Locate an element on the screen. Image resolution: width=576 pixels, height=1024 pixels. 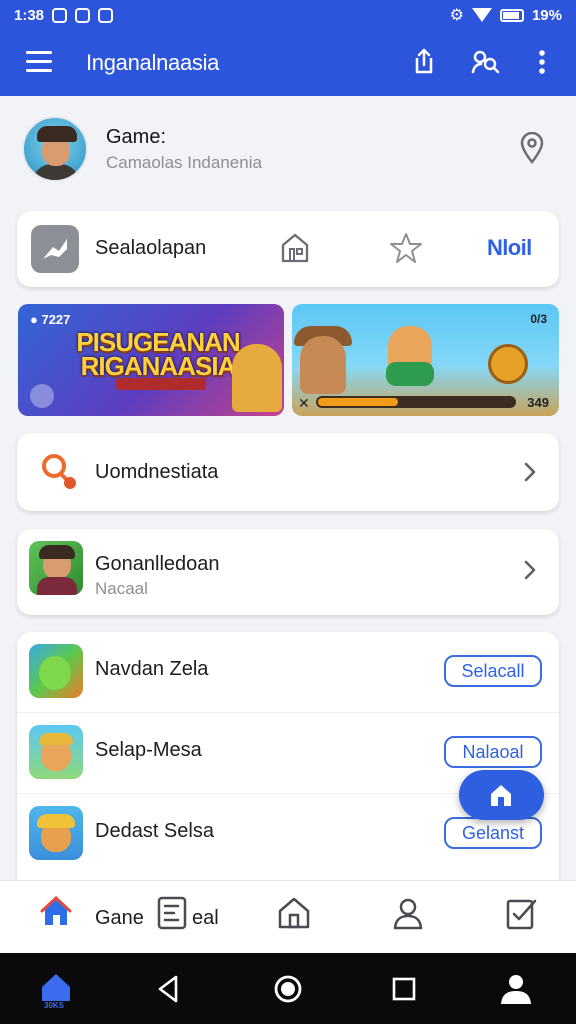
recents-icon is located at coordinates (404, 989).